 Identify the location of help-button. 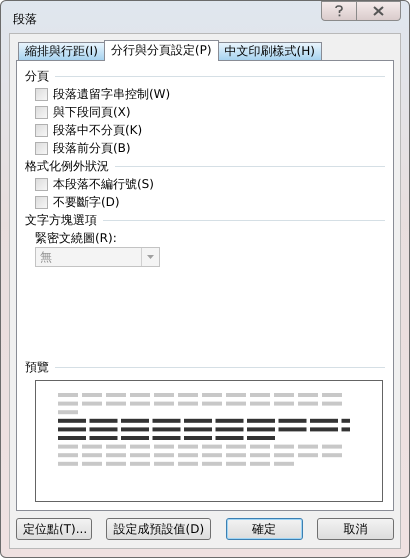
(339, 11).